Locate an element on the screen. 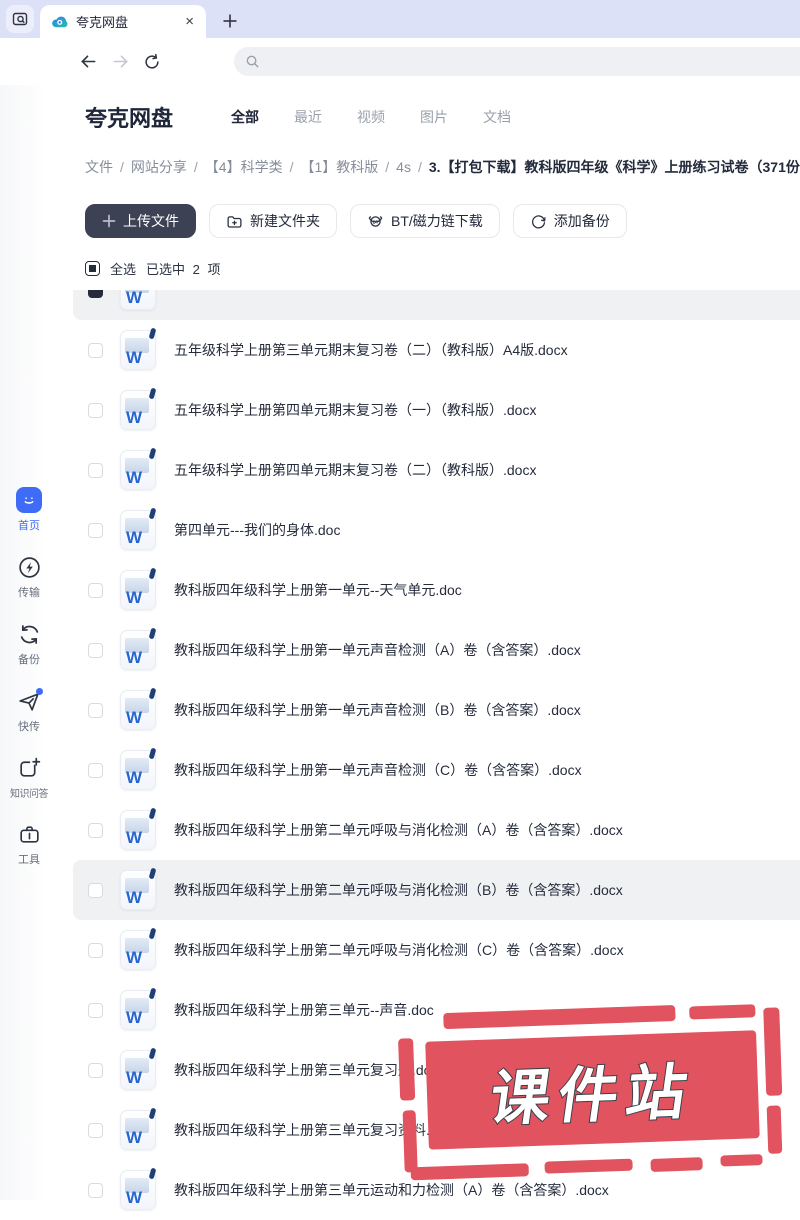 Image resolution: width=800 pixels, height=1220 pixels. tab-close-icon: × is located at coordinates (189, 21).